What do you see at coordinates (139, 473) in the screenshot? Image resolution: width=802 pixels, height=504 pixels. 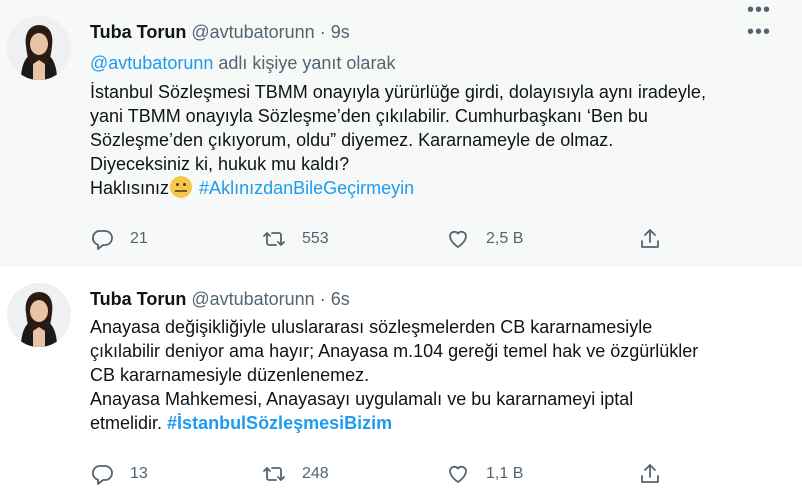 I see `reply-count: 13` at bounding box center [139, 473].